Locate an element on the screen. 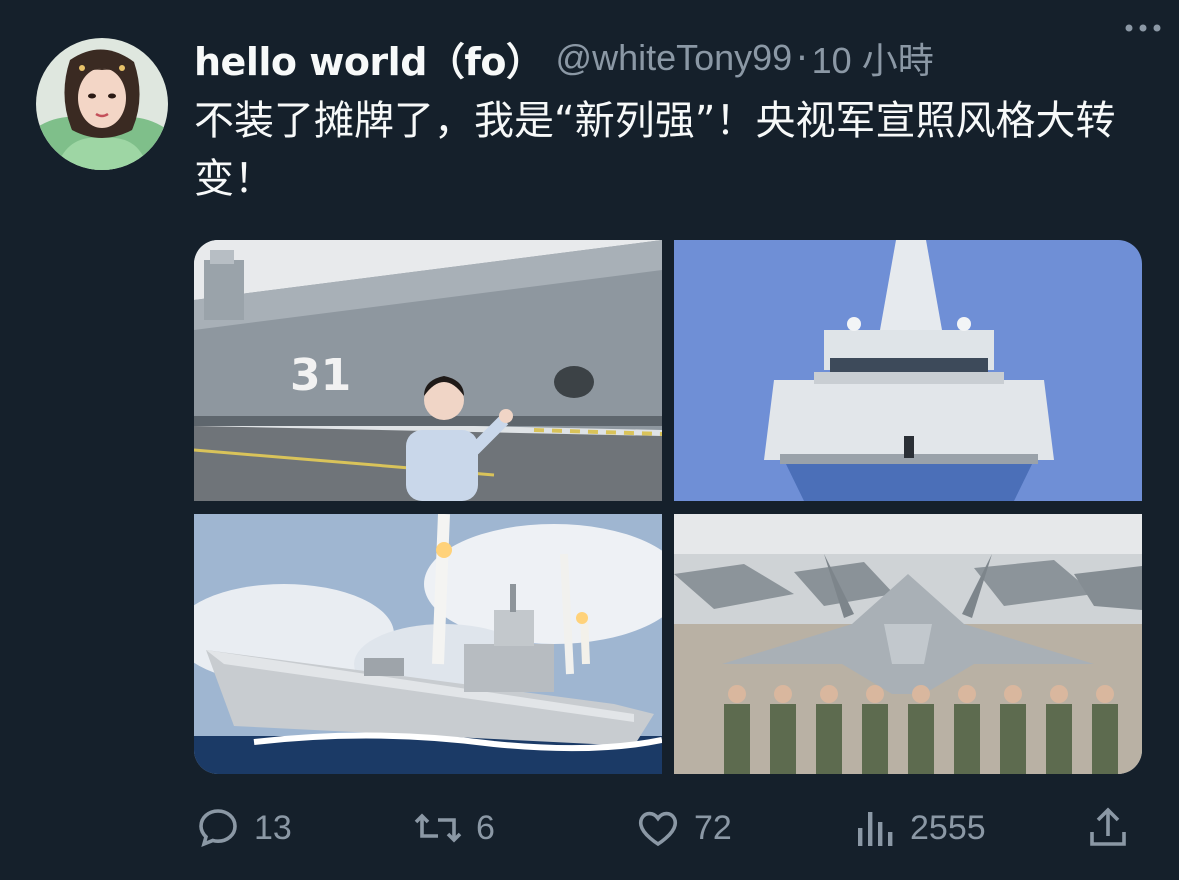  views-button: 2555 is located at coordinates (920, 828).